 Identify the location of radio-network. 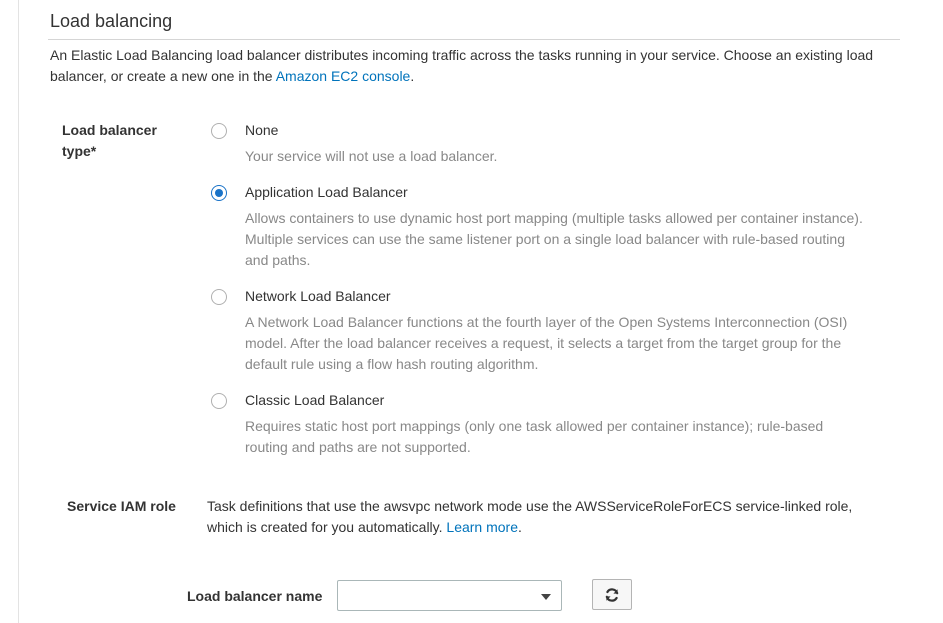
(219, 296).